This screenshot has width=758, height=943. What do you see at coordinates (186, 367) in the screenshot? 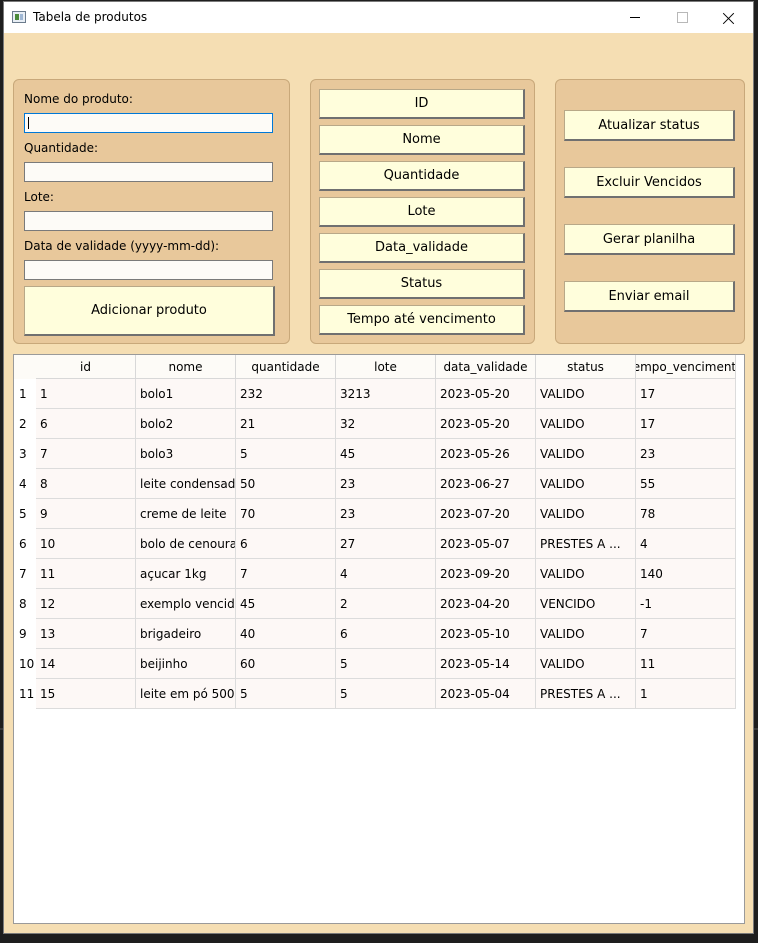
I see `column-header-nome: nome` at bounding box center [186, 367].